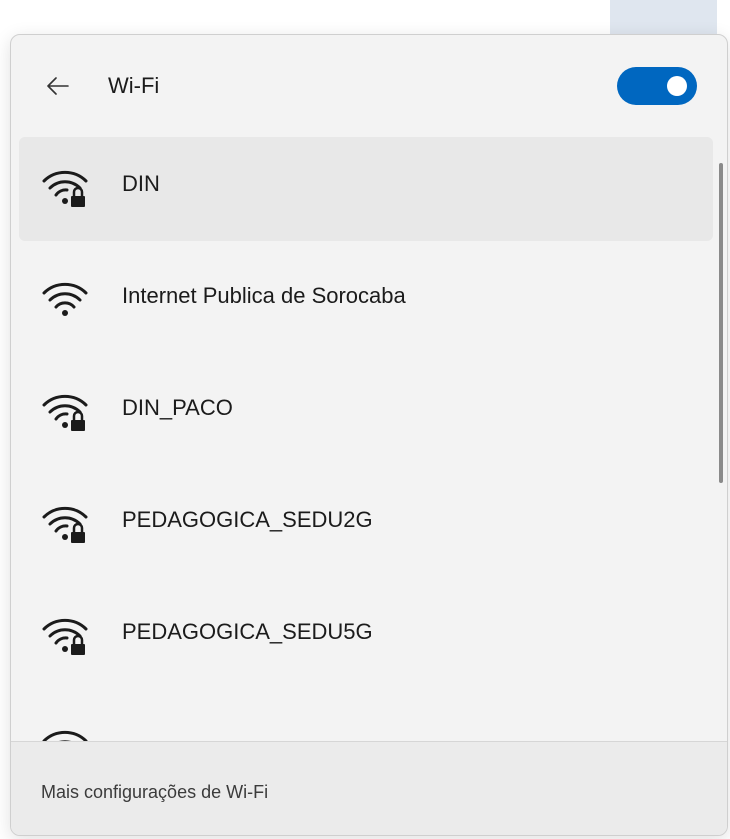 Image resolution: width=730 pixels, height=839 pixels. What do you see at coordinates (366, 413) in the screenshot?
I see `network-item: DIN_PACO` at bounding box center [366, 413].